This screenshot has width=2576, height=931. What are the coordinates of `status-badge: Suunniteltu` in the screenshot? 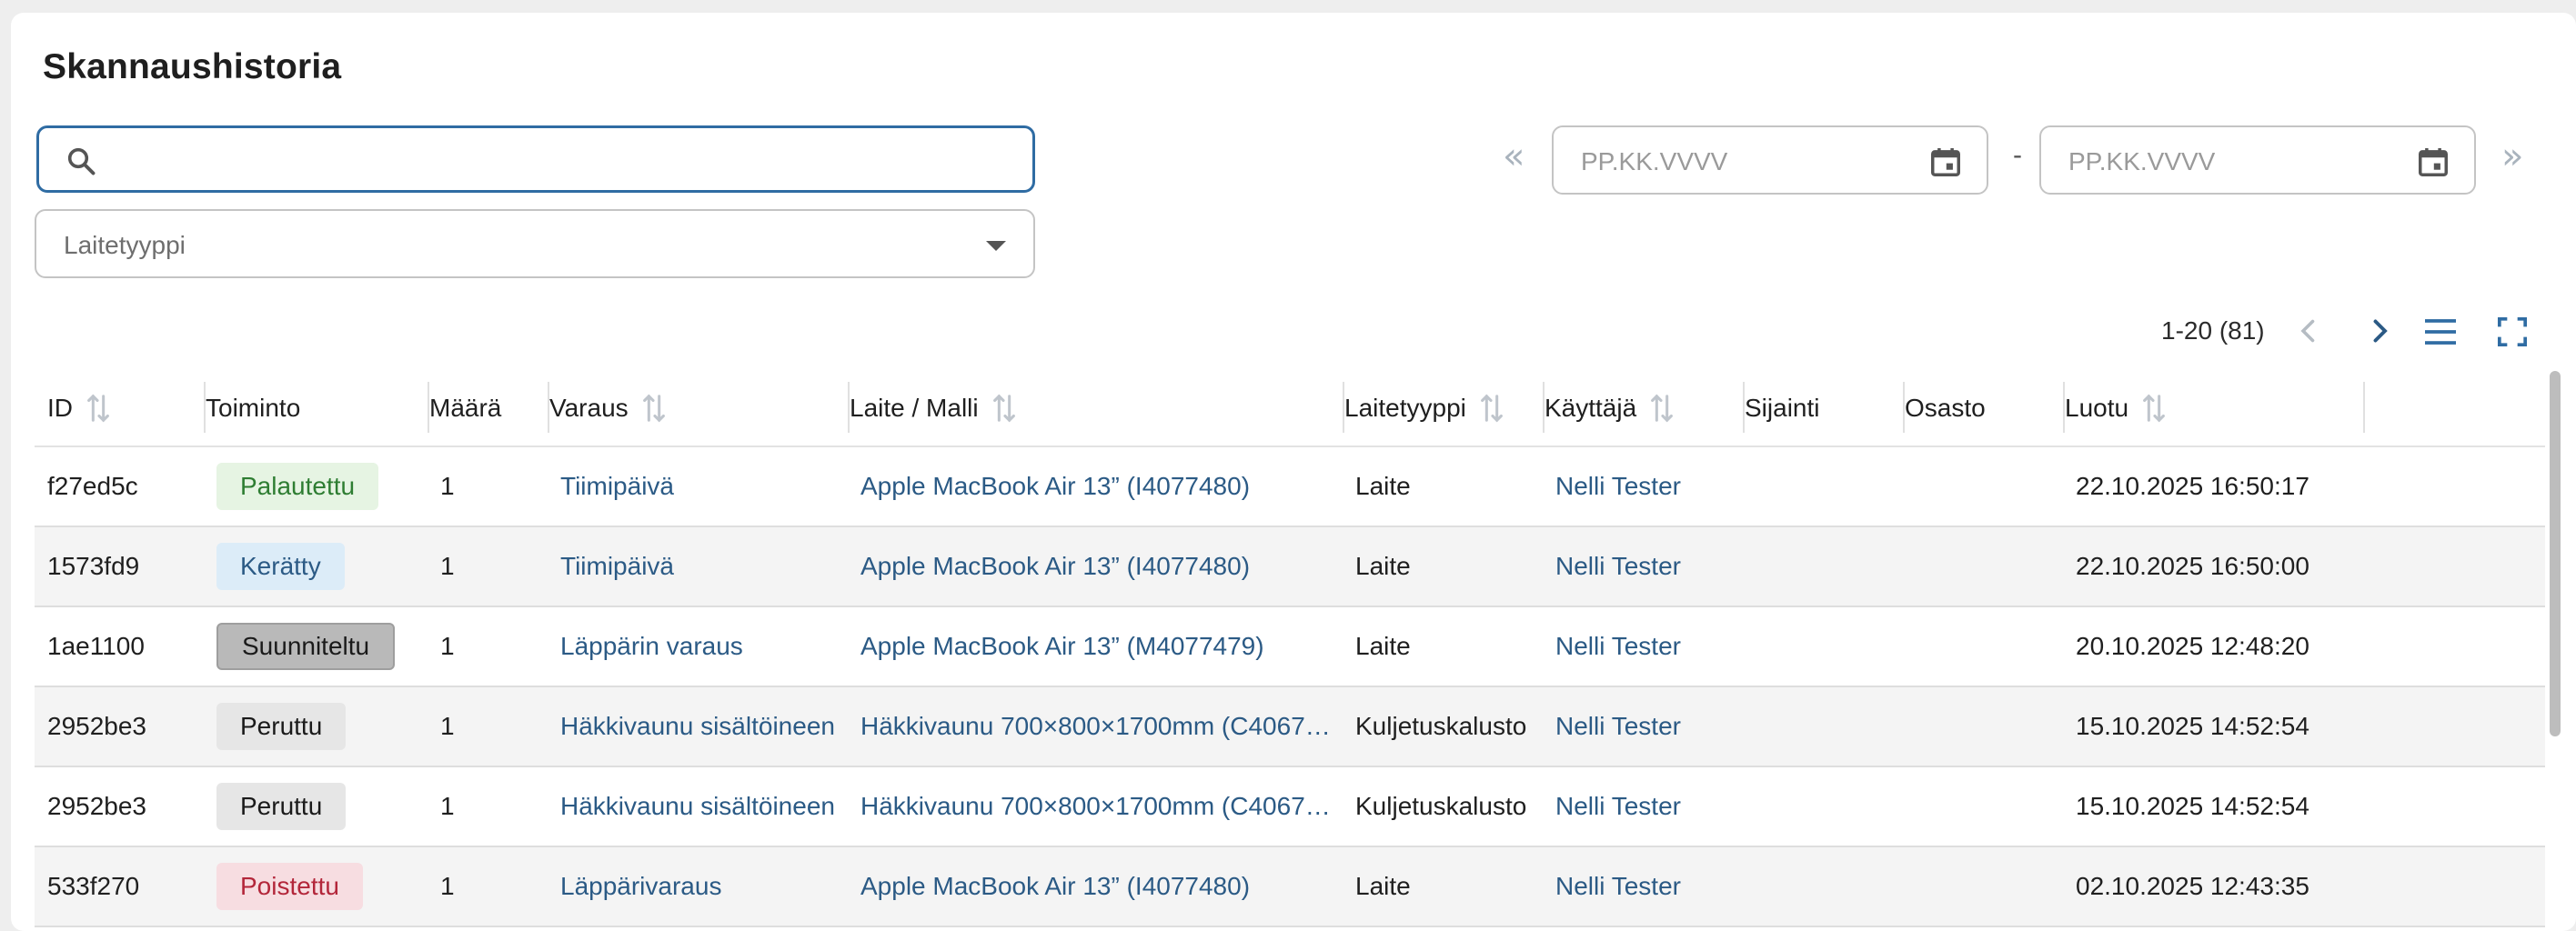 It's located at (306, 646).